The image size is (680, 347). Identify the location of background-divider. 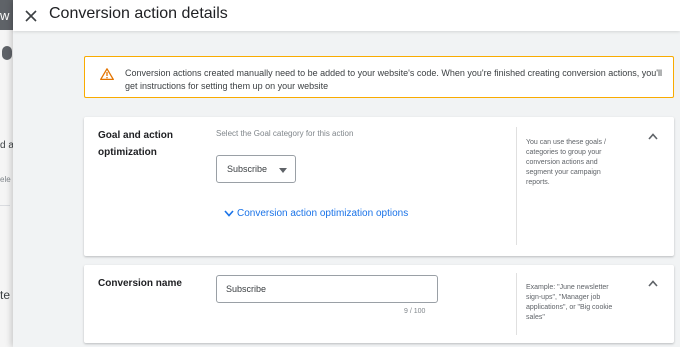
(5, 205).